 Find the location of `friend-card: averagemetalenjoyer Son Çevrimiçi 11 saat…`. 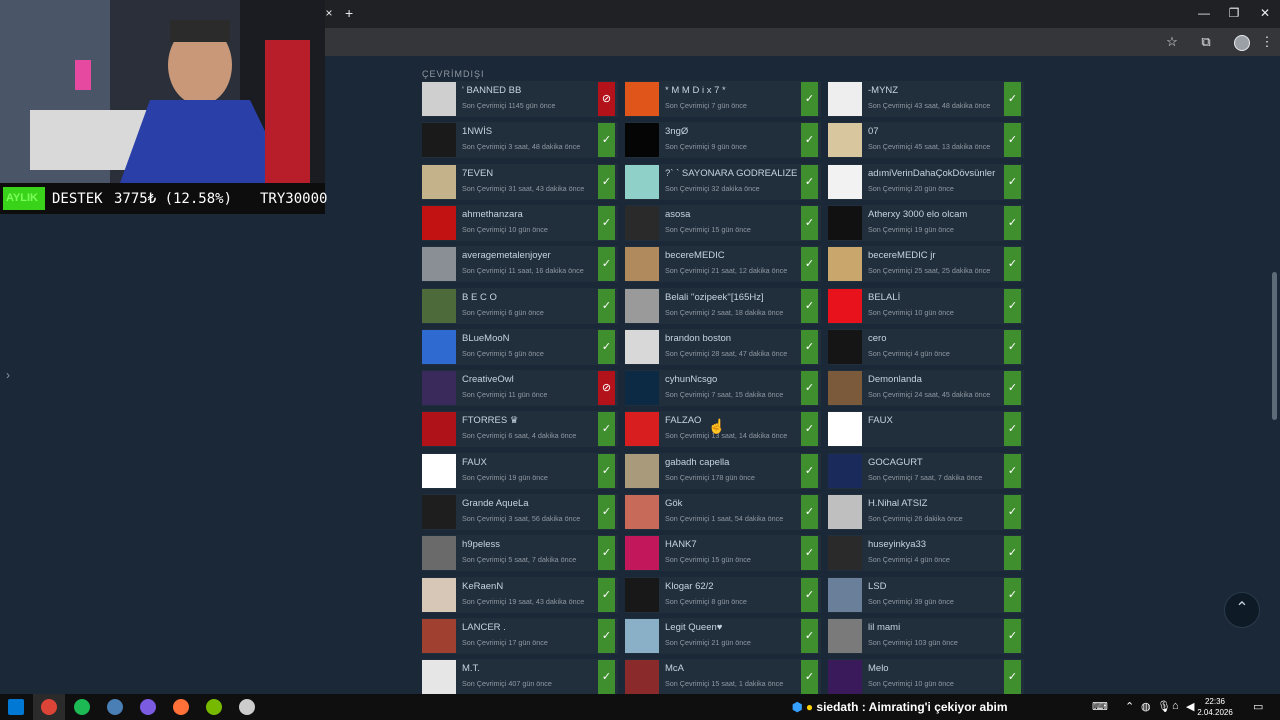

friend-card: averagemetalenjoyer Son Çevrimiçi 11 saat… is located at coordinates (520, 264).